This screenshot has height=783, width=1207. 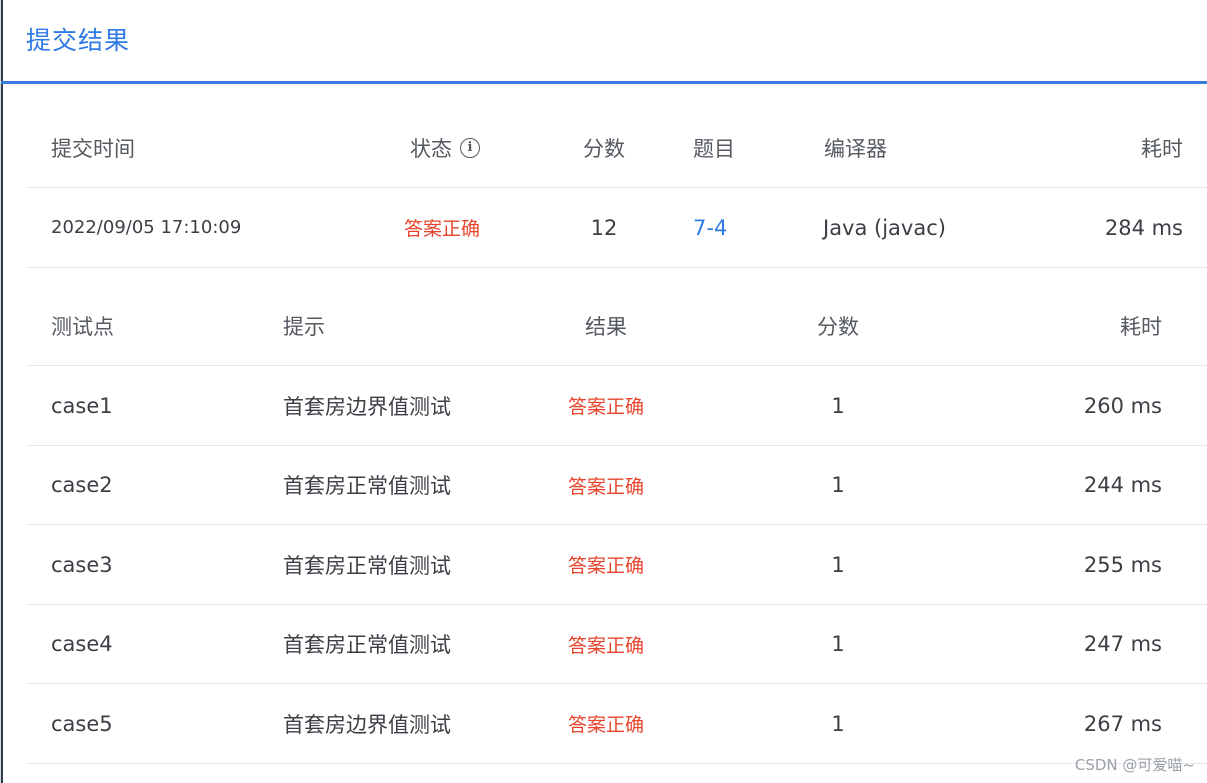 I want to click on col-problem: 题目, so click(x=714, y=148).